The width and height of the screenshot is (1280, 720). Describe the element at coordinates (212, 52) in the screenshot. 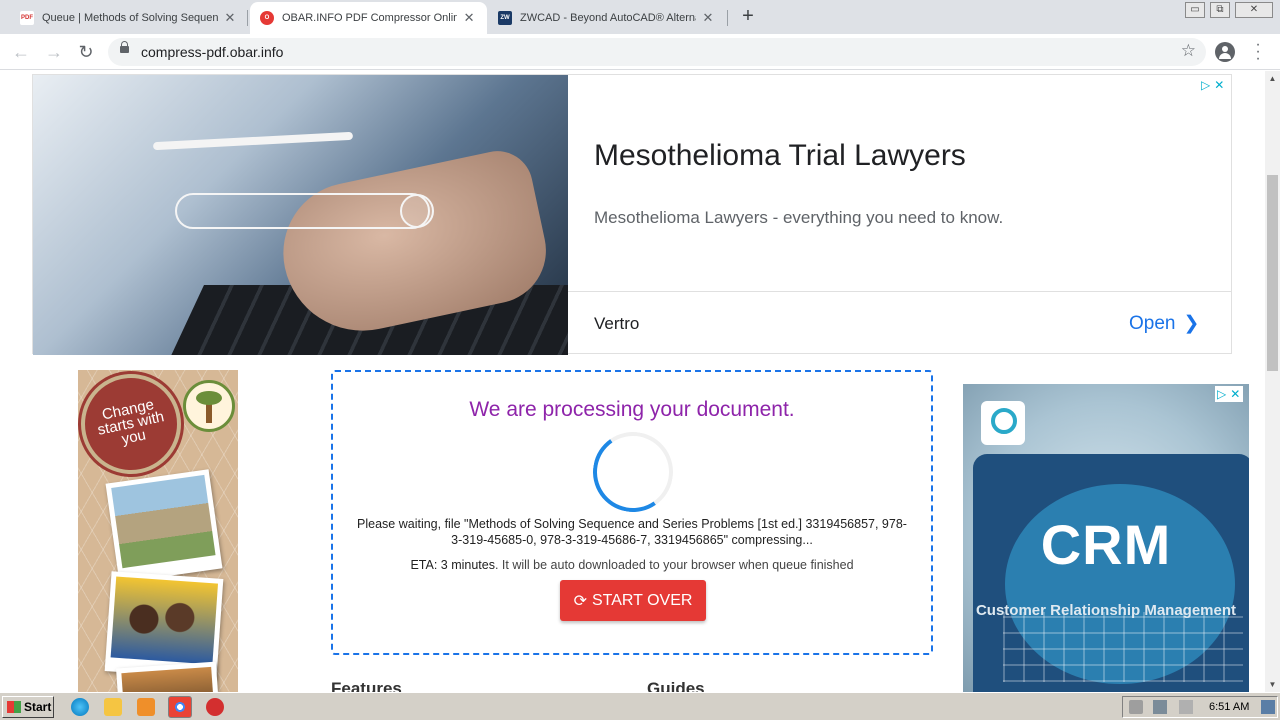

I see `url-text: compress-pdf.obar.info` at that location.